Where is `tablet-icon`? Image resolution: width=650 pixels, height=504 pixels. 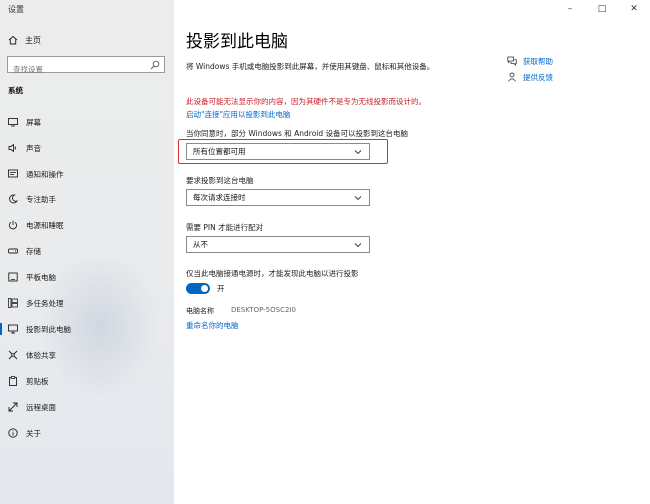 tablet-icon is located at coordinates (13, 277).